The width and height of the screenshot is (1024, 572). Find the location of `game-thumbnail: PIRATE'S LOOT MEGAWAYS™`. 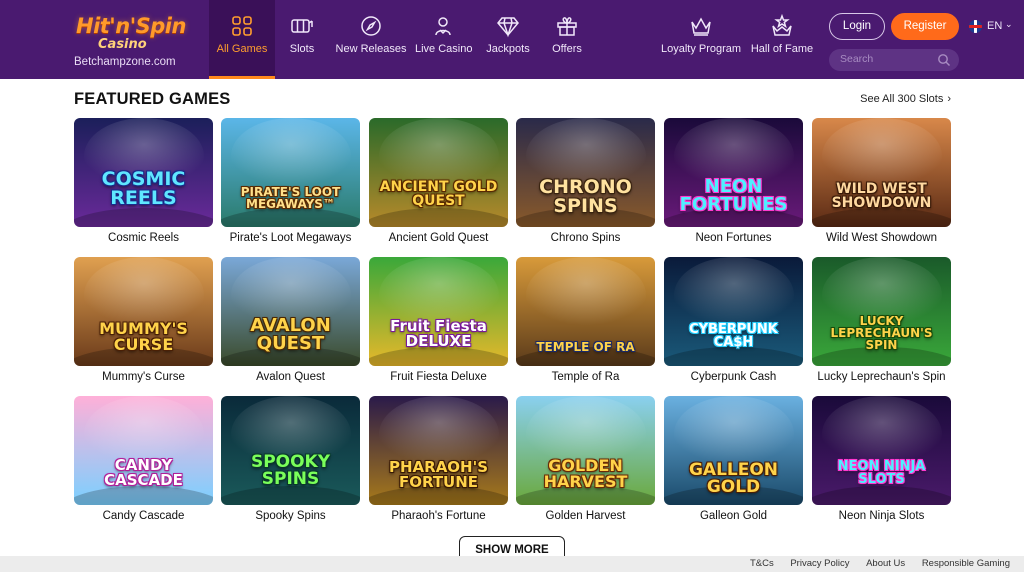

game-thumbnail: PIRATE'S LOOT MEGAWAYS™ is located at coordinates (290, 172).